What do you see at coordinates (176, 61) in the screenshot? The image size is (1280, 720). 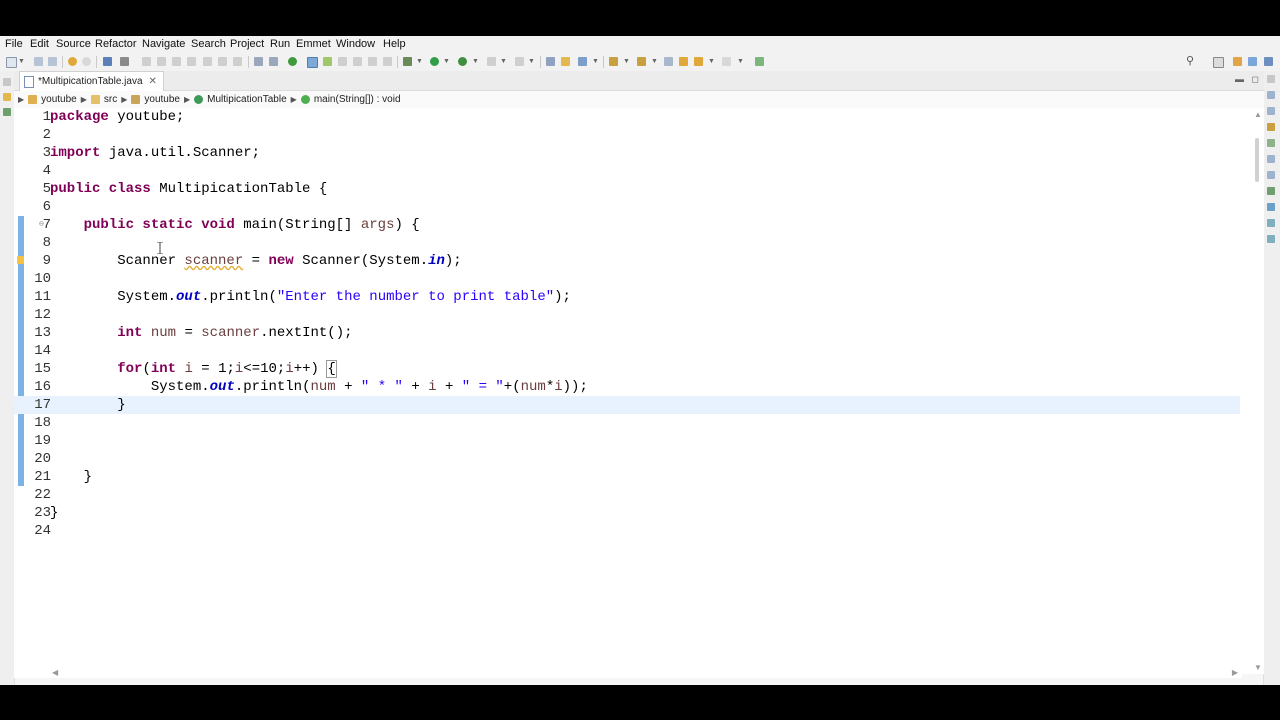 I see `terminate-icon` at bounding box center [176, 61].